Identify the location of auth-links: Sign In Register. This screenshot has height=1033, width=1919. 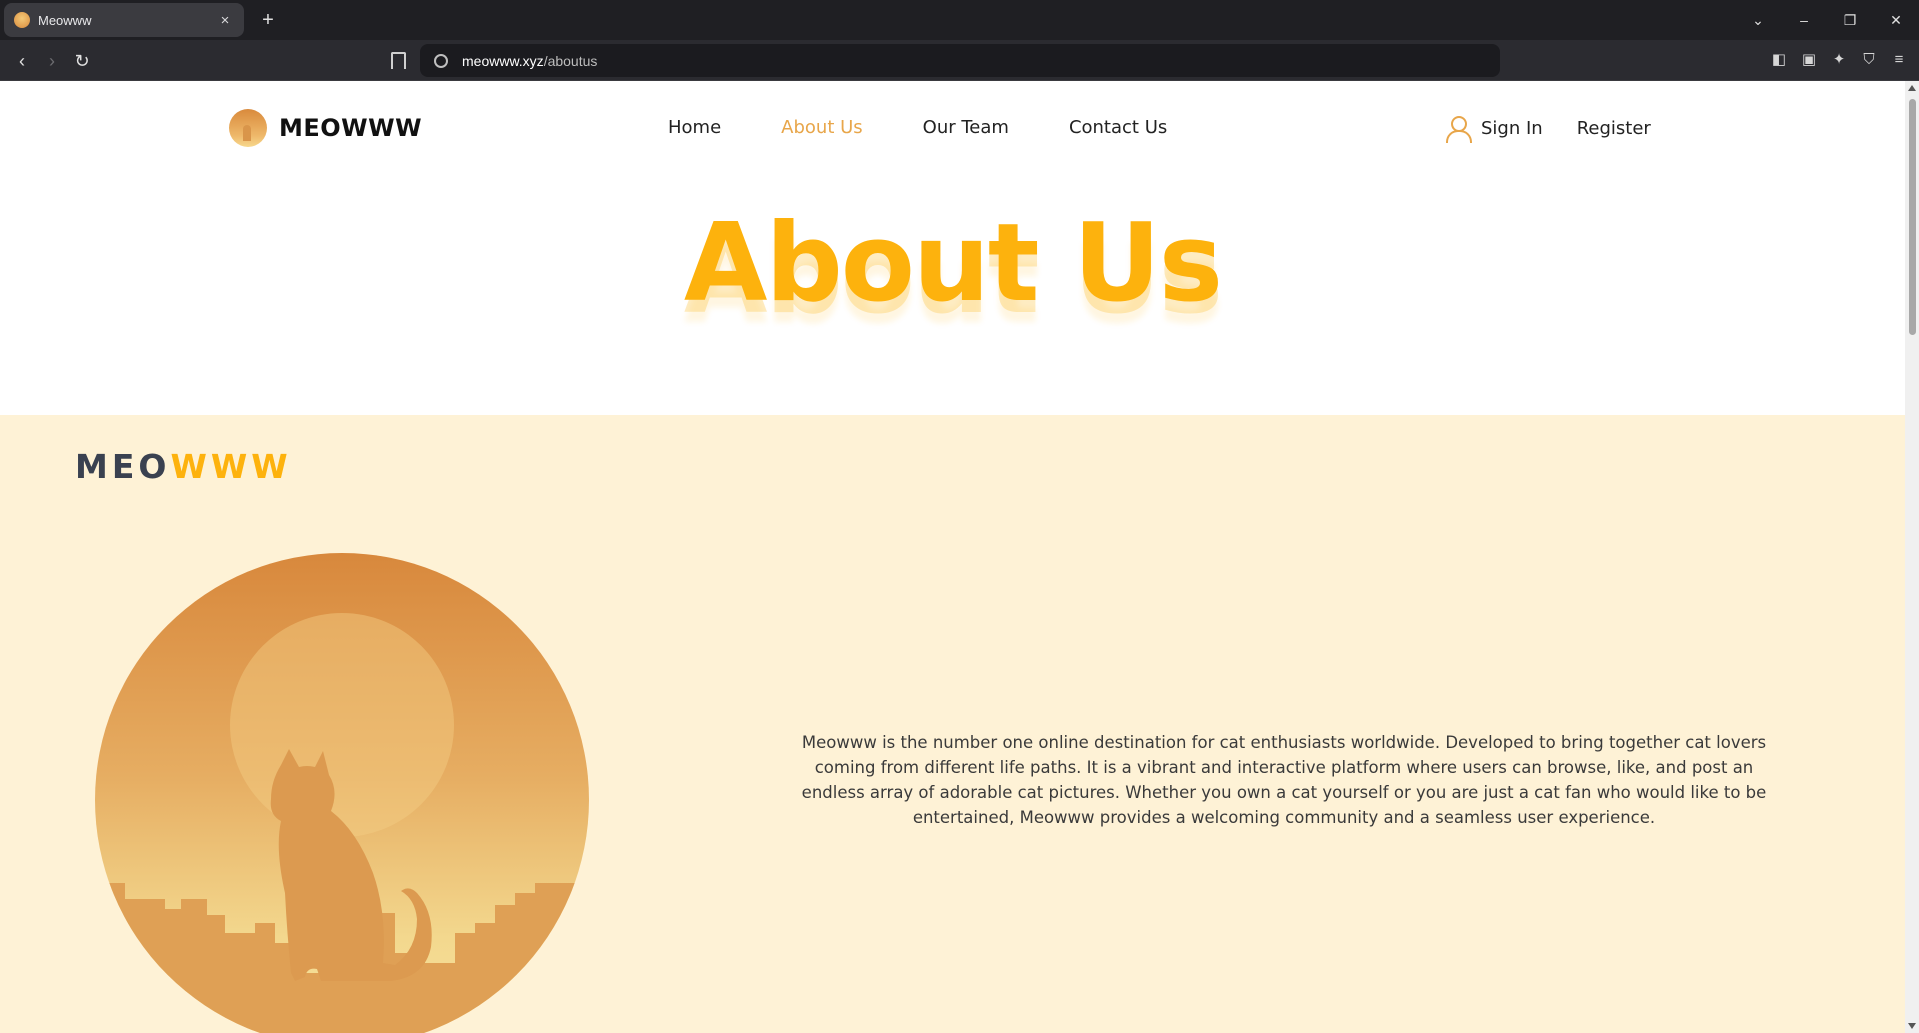
(1548, 129).